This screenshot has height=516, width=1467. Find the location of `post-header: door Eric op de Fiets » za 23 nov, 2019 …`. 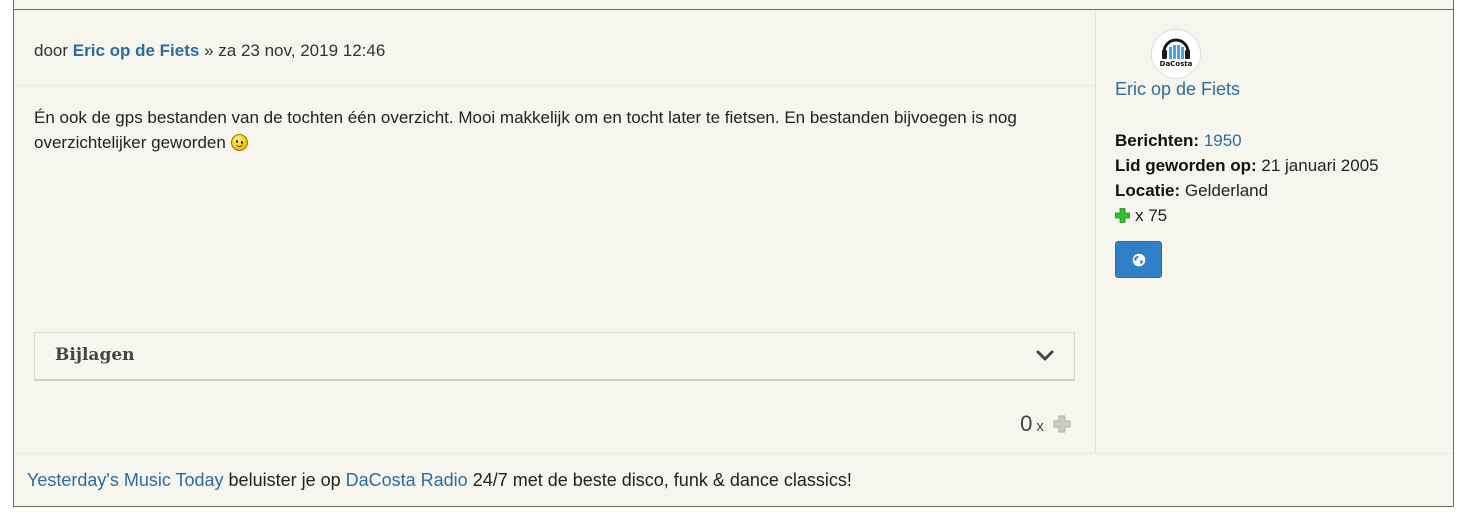

post-header: door Eric op de Fiets » za 23 nov, 2019 … is located at coordinates (209, 51).